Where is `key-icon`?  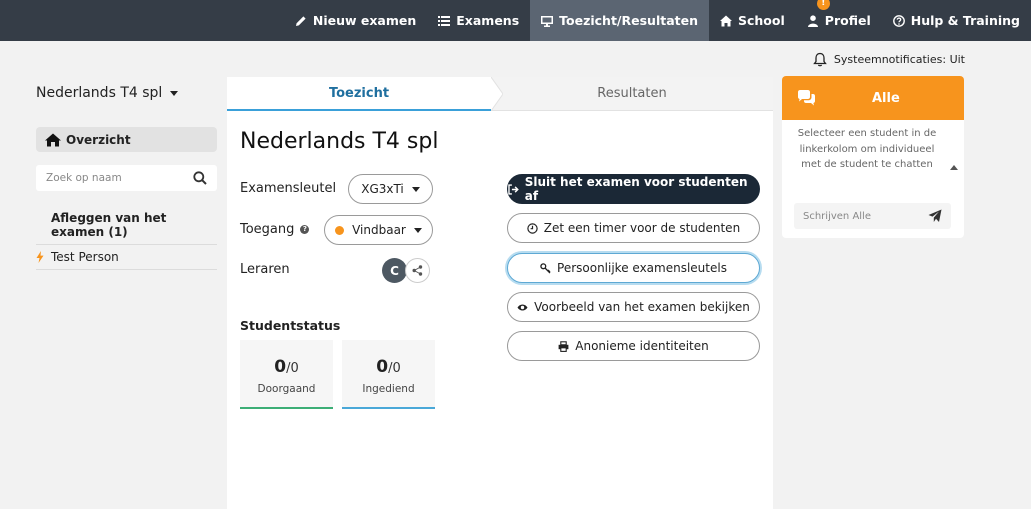 key-icon is located at coordinates (545, 267).